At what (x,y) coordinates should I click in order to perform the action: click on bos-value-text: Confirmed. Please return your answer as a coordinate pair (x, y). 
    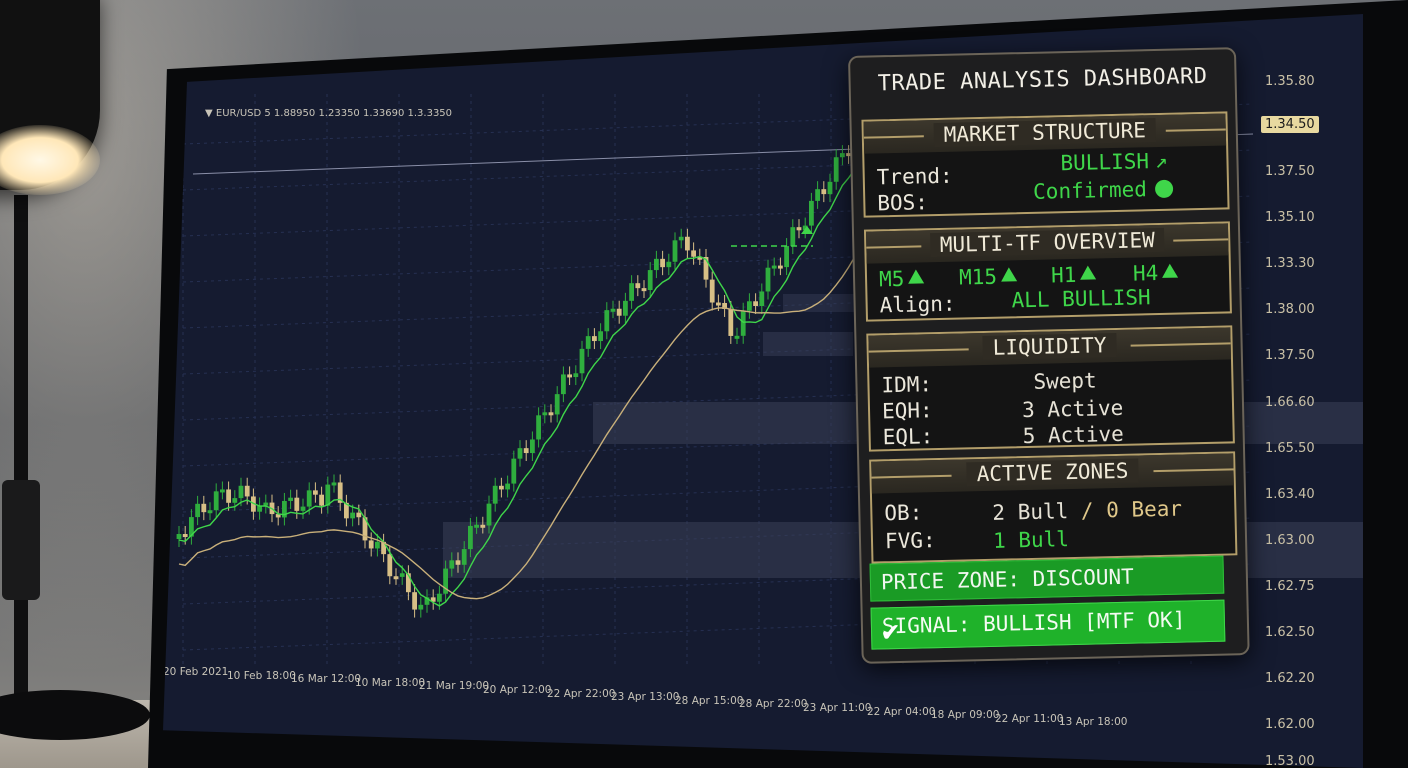
    Looking at the image, I should click on (1090, 190).